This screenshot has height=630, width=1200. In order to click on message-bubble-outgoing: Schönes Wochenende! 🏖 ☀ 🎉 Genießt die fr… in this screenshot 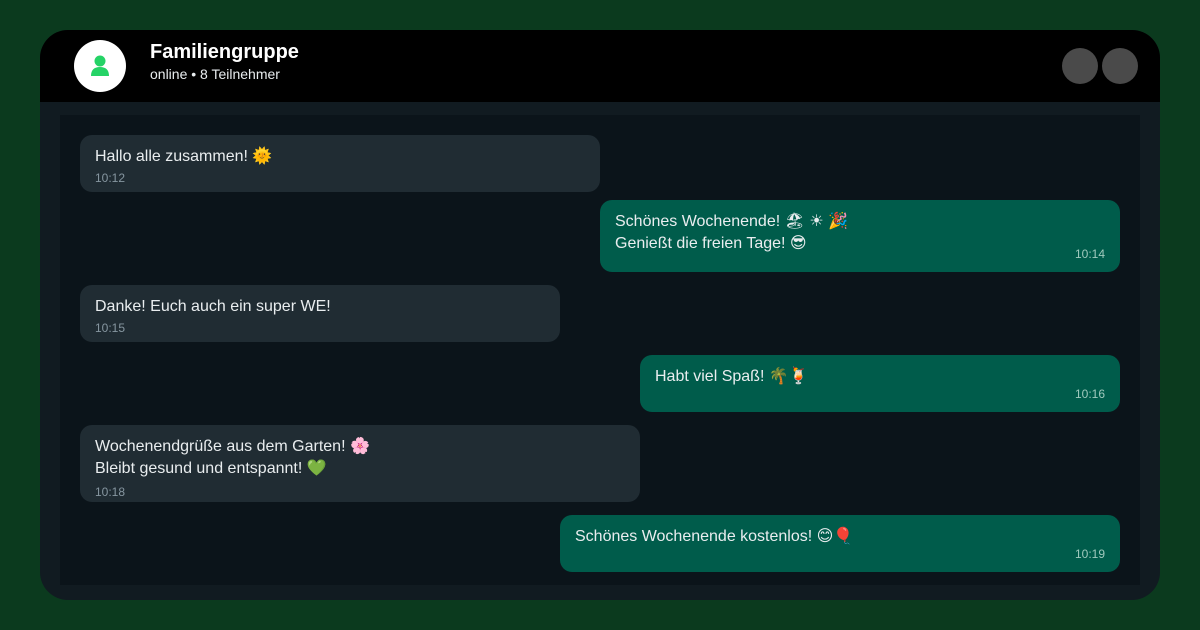, I will do `click(860, 236)`.